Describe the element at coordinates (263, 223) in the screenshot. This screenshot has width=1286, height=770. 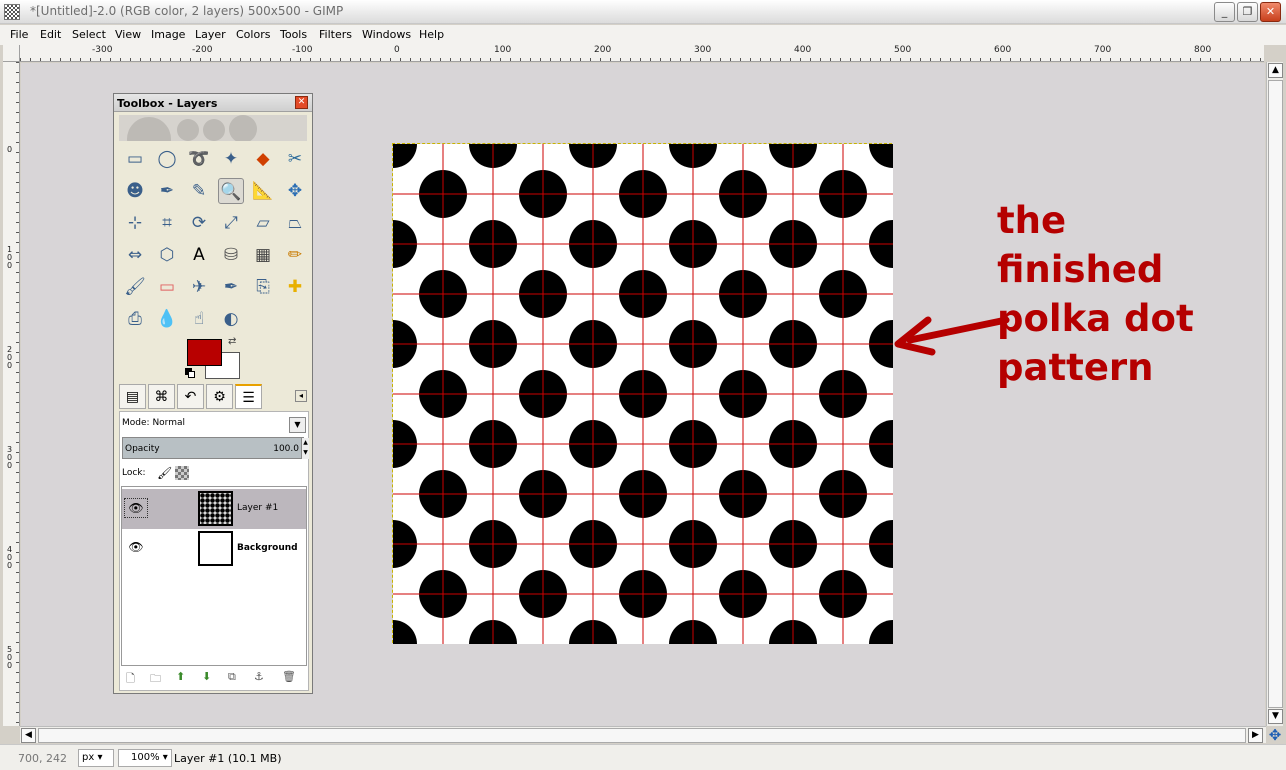
I see `shear-tool-icon: ▱` at that location.